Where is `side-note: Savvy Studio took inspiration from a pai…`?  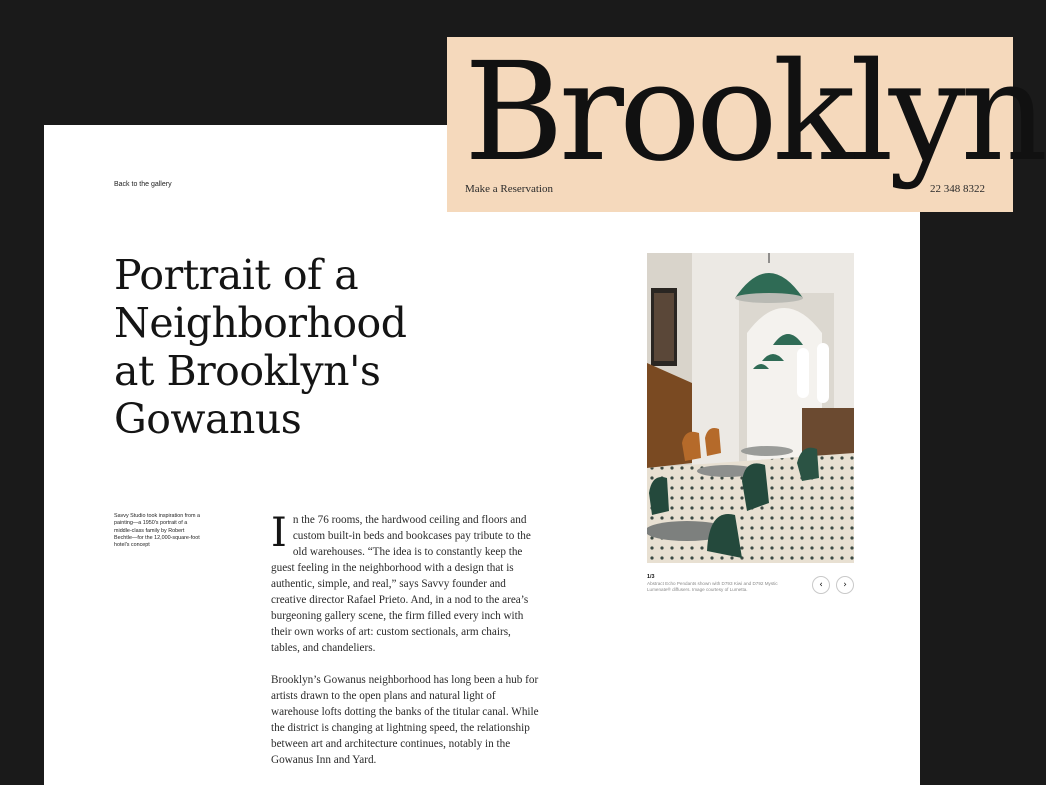
side-note: Savvy Studio took inspiration from a pai… is located at coordinates (157, 531).